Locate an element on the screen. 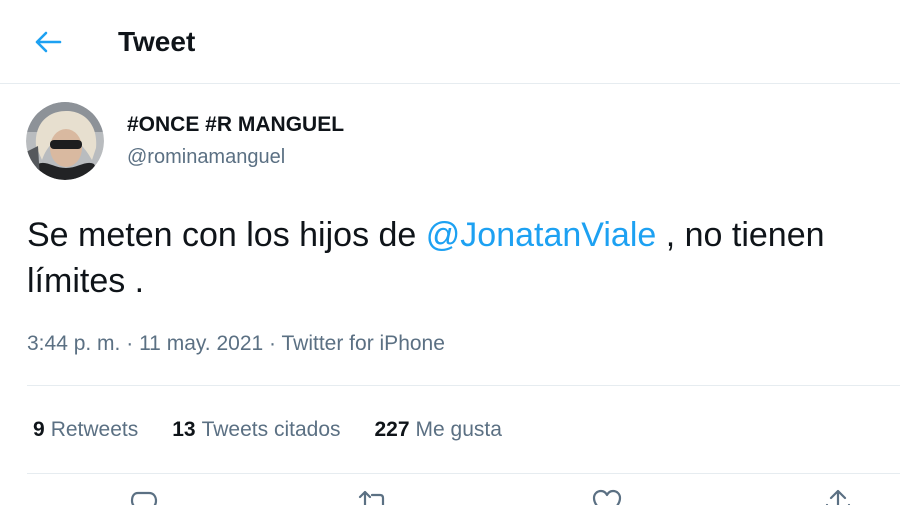  user-avatar-icon is located at coordinates (65, 141).